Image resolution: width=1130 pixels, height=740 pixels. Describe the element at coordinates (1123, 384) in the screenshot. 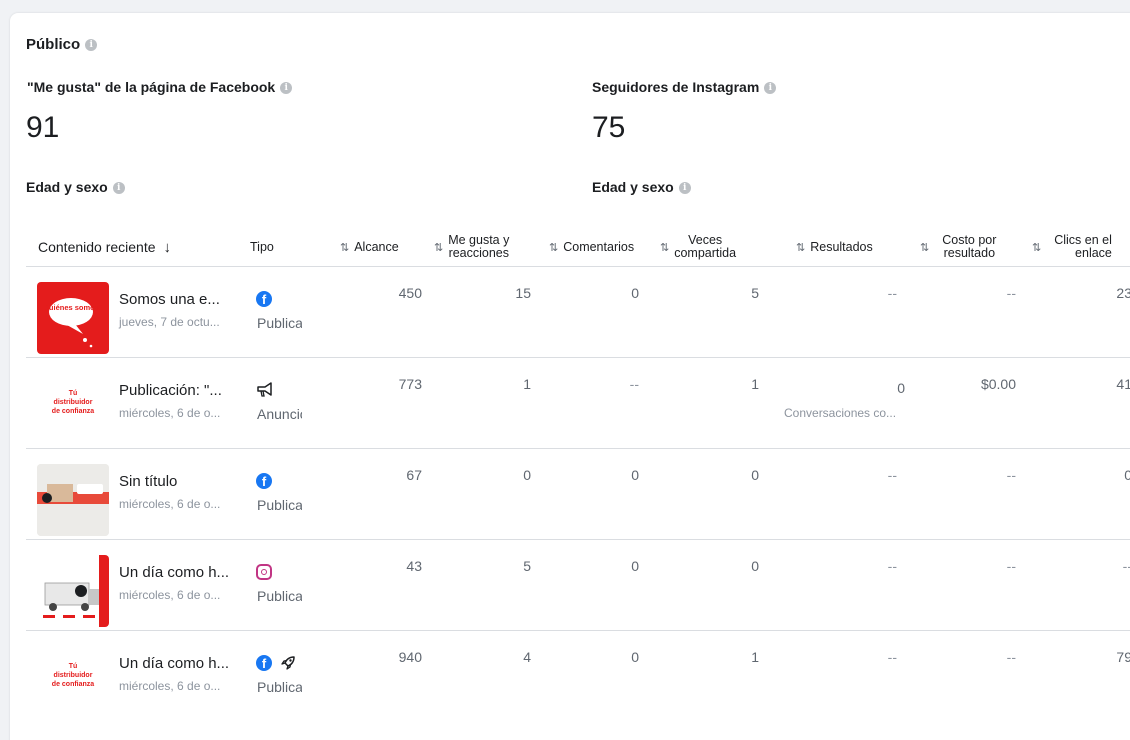

I see `cell-clicks: 41` at that location.